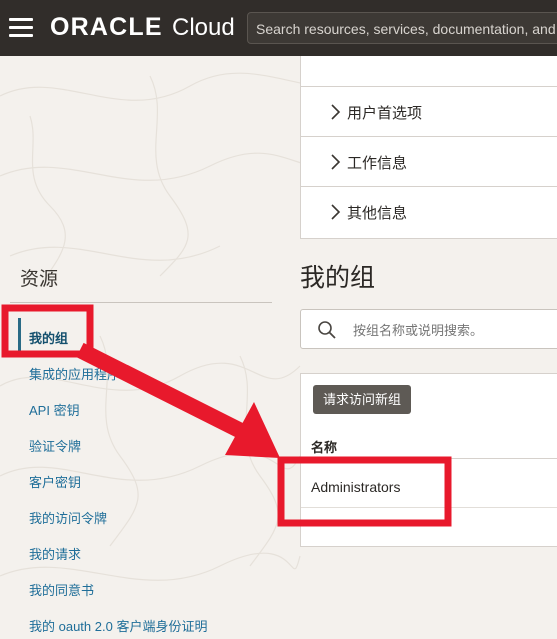 This screenshot has height=639, width=557. I want to click on resource-item-integrated-apps: 集成的应用程序, so click(74, 373).